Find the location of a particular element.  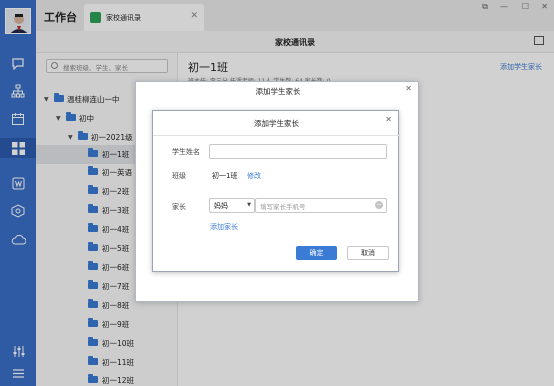

parent-label: 家长 is located at coordinates (179, 207).